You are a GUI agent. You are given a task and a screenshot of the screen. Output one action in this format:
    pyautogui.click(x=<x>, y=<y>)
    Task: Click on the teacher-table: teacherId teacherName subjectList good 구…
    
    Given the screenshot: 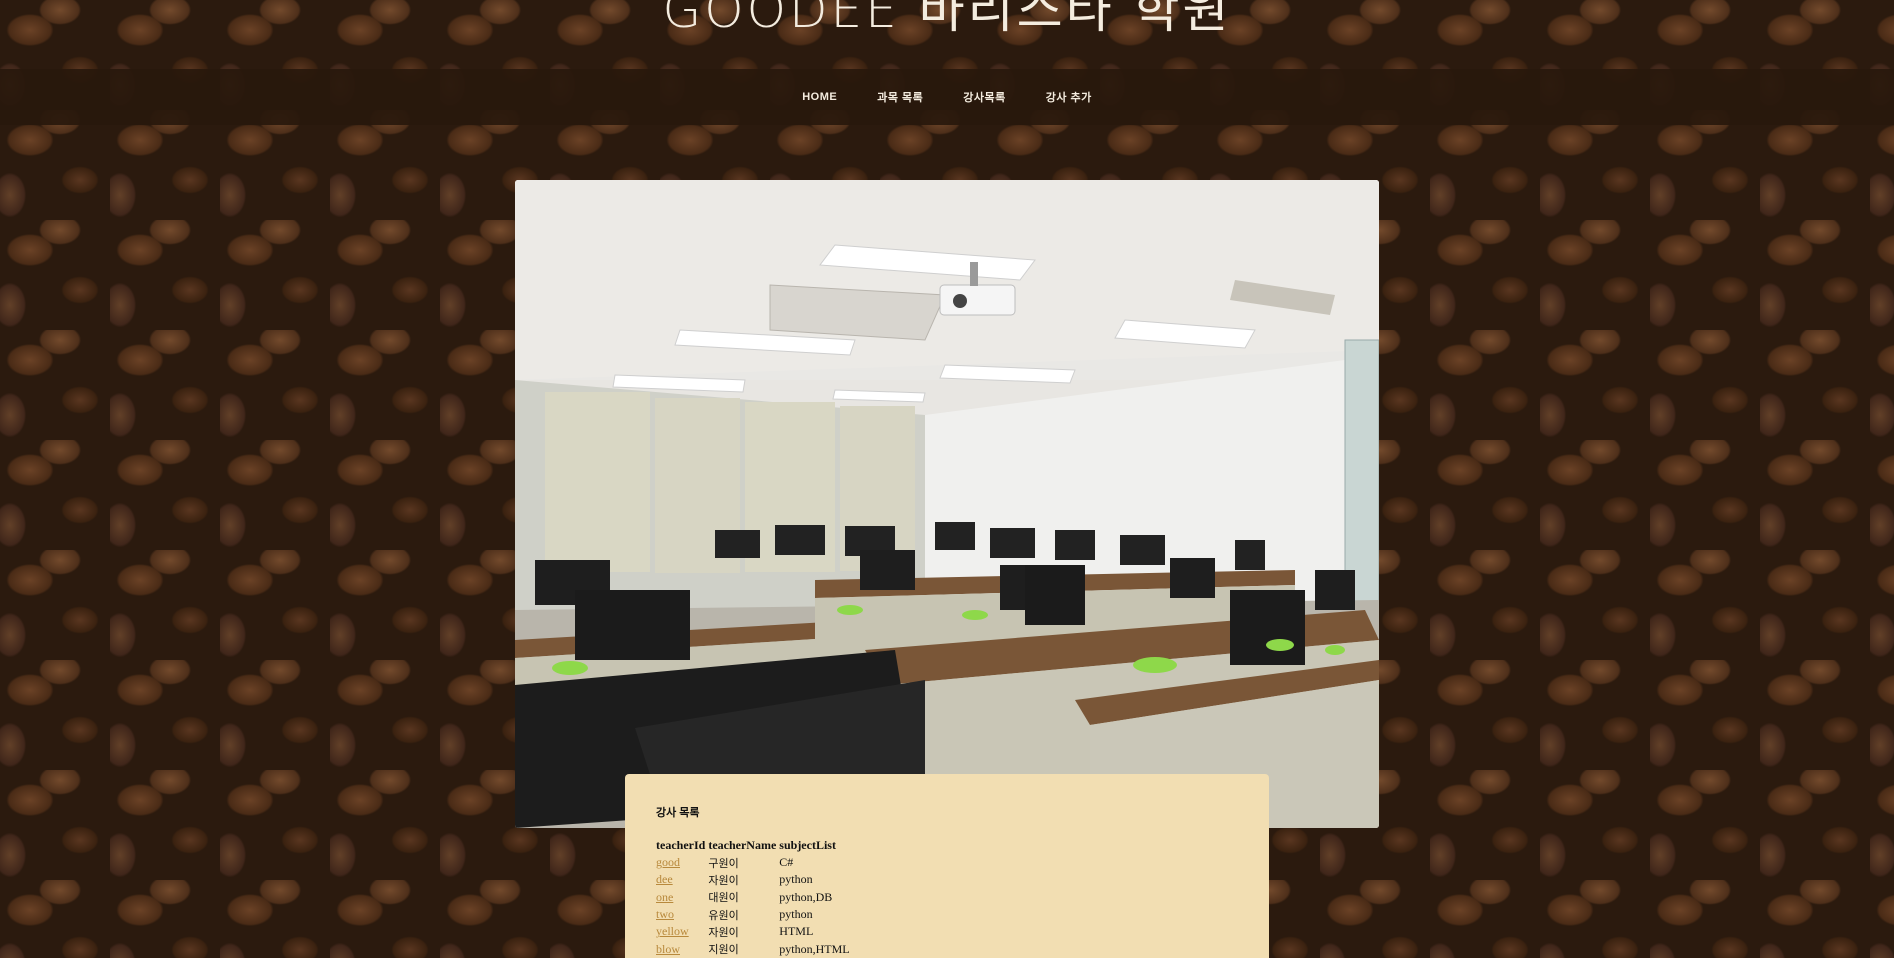 What is the action you would take?
    pyautogui.click(x=753, y=897)
    